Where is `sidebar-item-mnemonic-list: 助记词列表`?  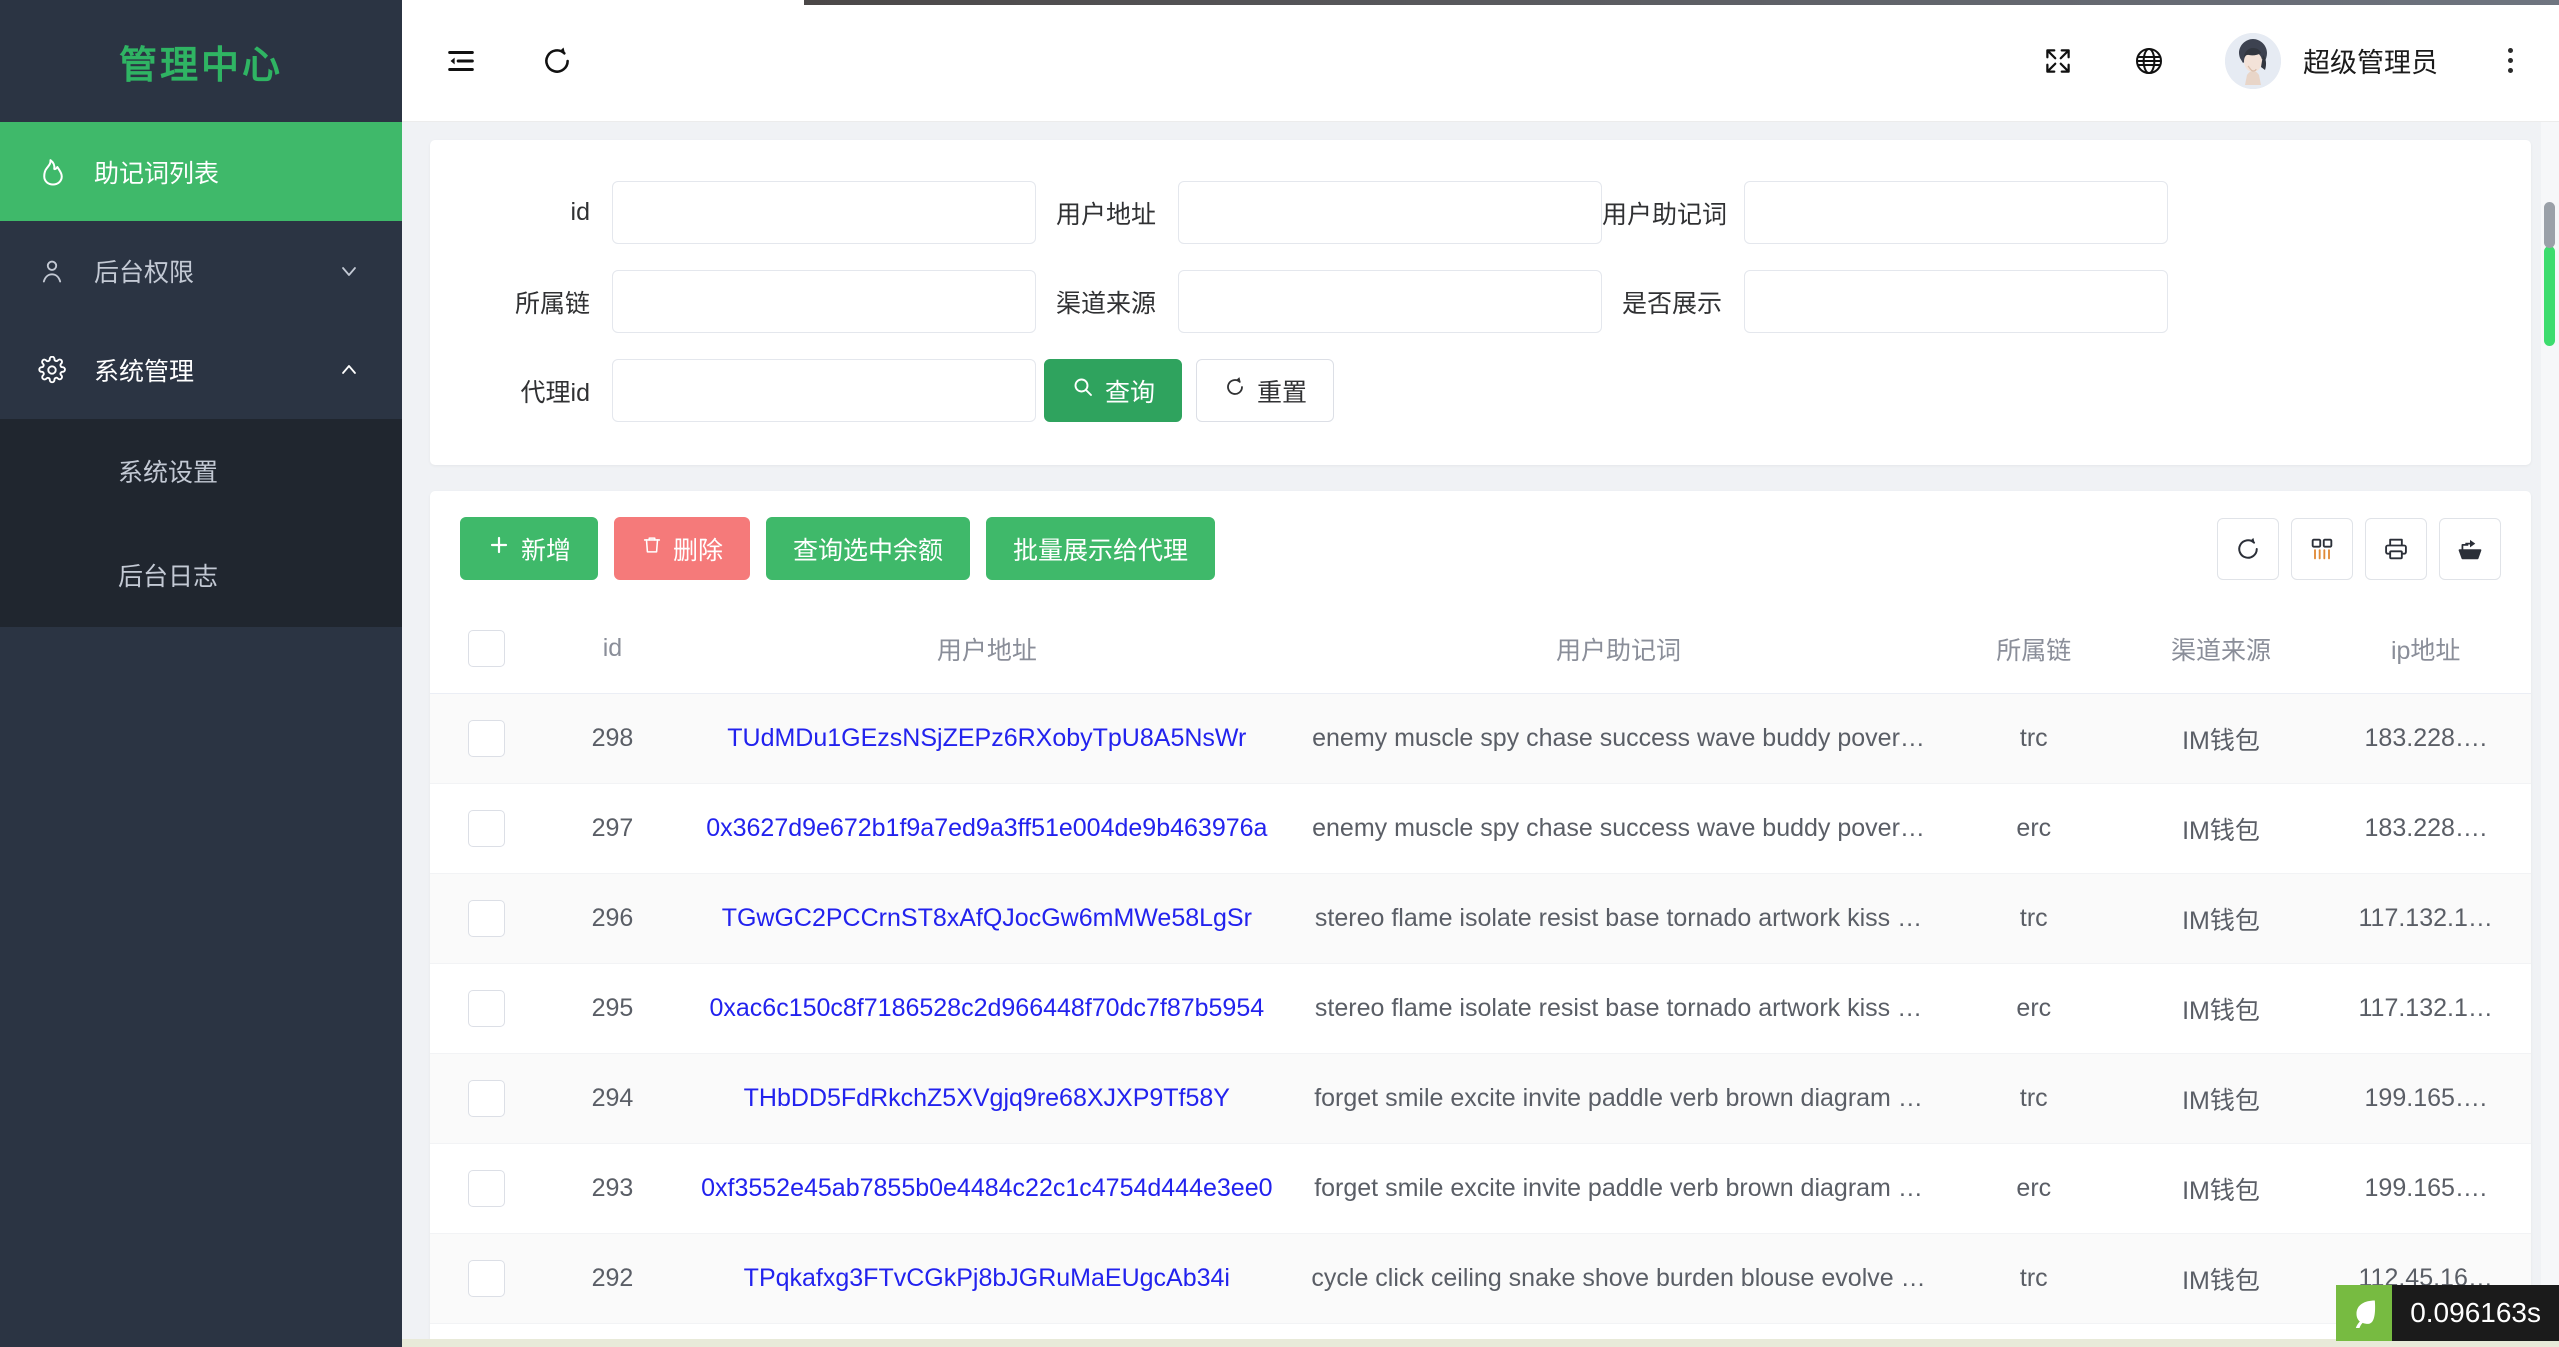
sidebar-item-mnemonic-list: 助记词列表 is located at coordinates (201, 171).